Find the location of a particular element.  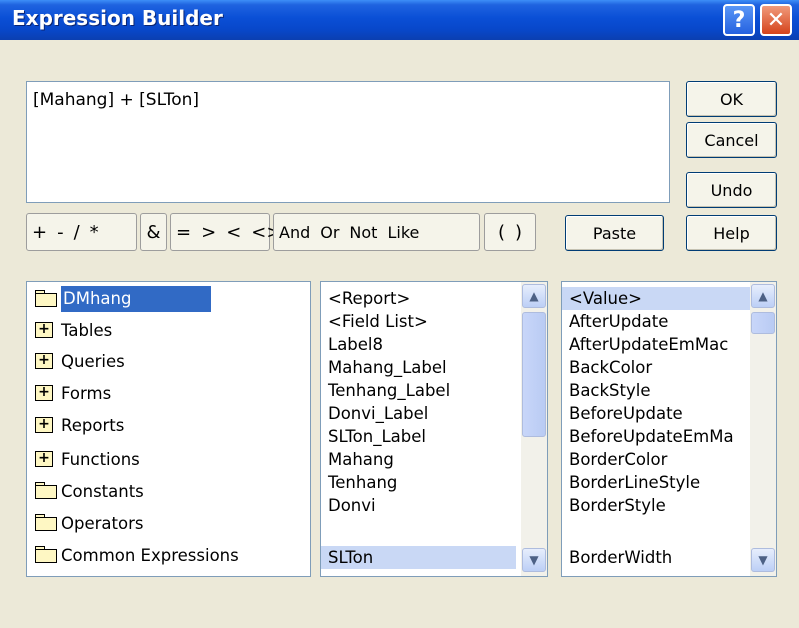

concat-operator-group: & is located at coordinates (153, 232).